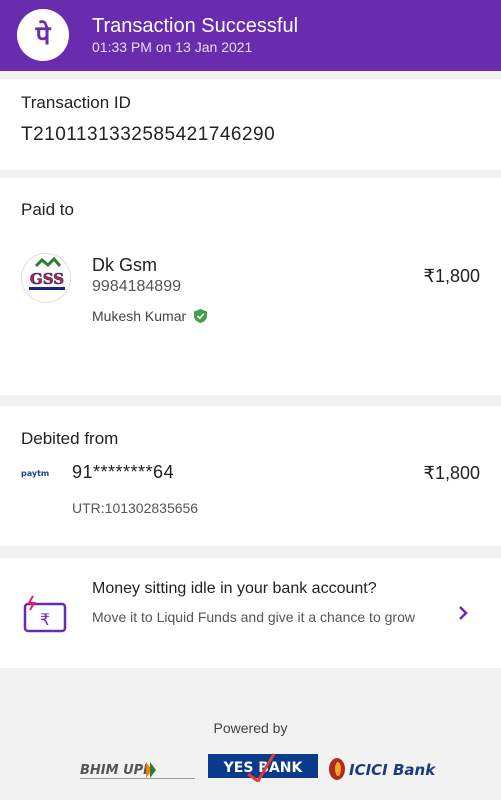 This screenshot has width=501, height=800. What do you see at coordinates (463, 613) in the screenshot?
I see `chevron-right-icon` at bounding box center [463, 613].